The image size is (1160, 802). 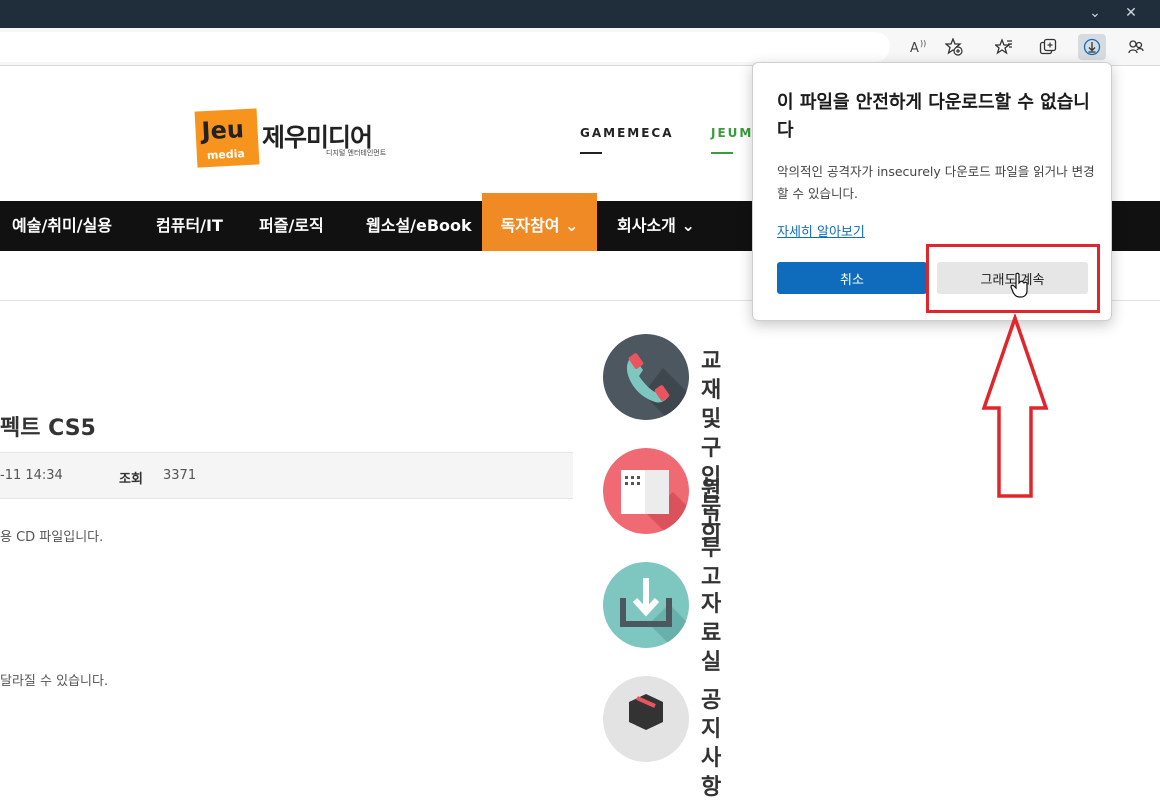 What do you see at coordinates (646, 719) in the screenshot?
I see `notice-box-icon` at bounding box center [646, 719].